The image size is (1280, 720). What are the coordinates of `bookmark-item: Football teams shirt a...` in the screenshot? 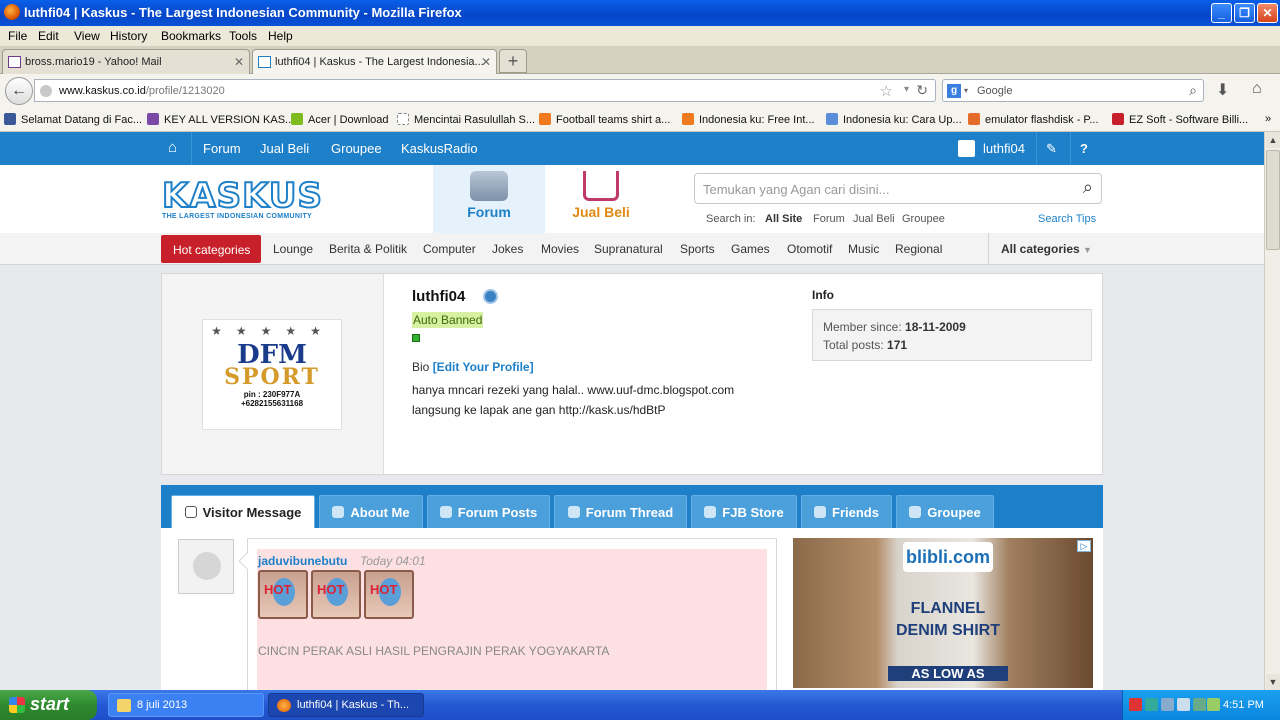 It's located at (604, 119).